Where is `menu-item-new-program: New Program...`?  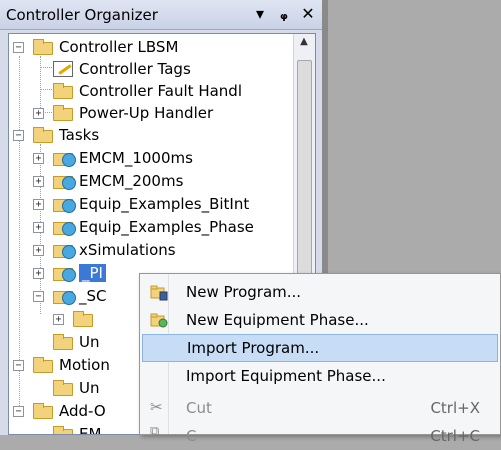 menu-item-new-program: New Program... is located at coordinates (320, 292).